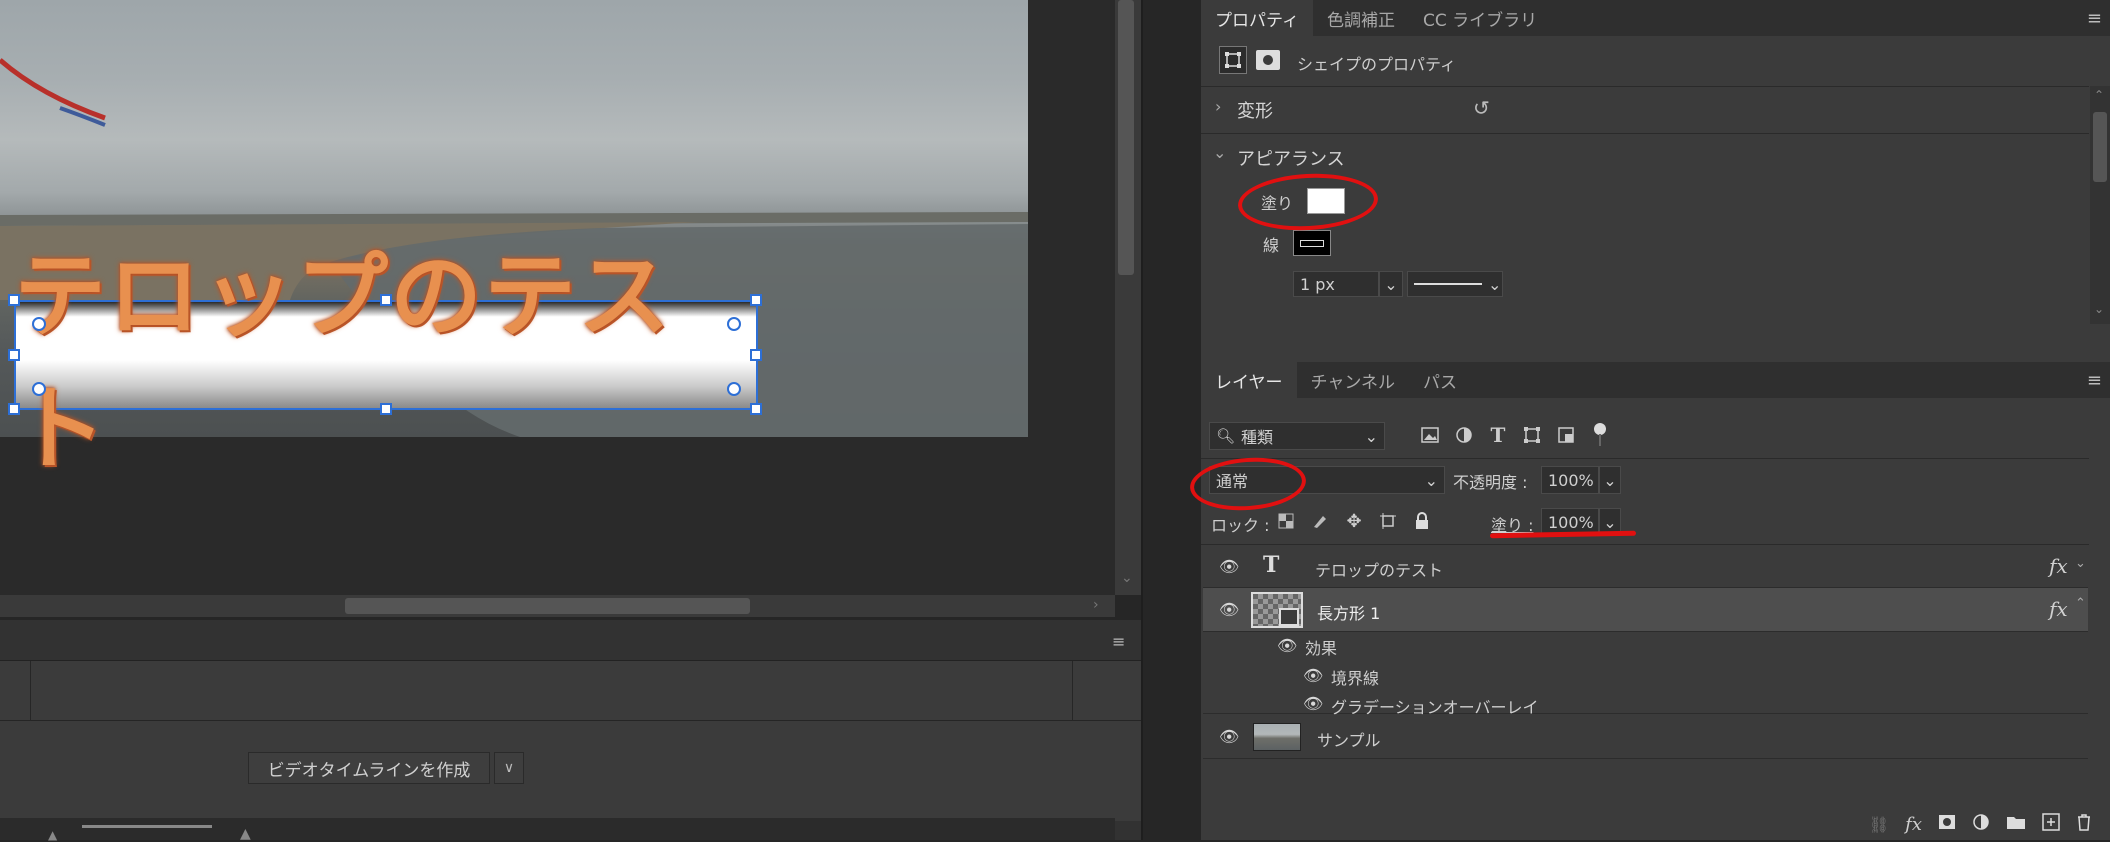 This screenshot has height=842, width=2110. What do you see at coordinates (756, 409) in the screenshot?
I see `transform-handle-bottom-right` at bounding box center [756, 409].